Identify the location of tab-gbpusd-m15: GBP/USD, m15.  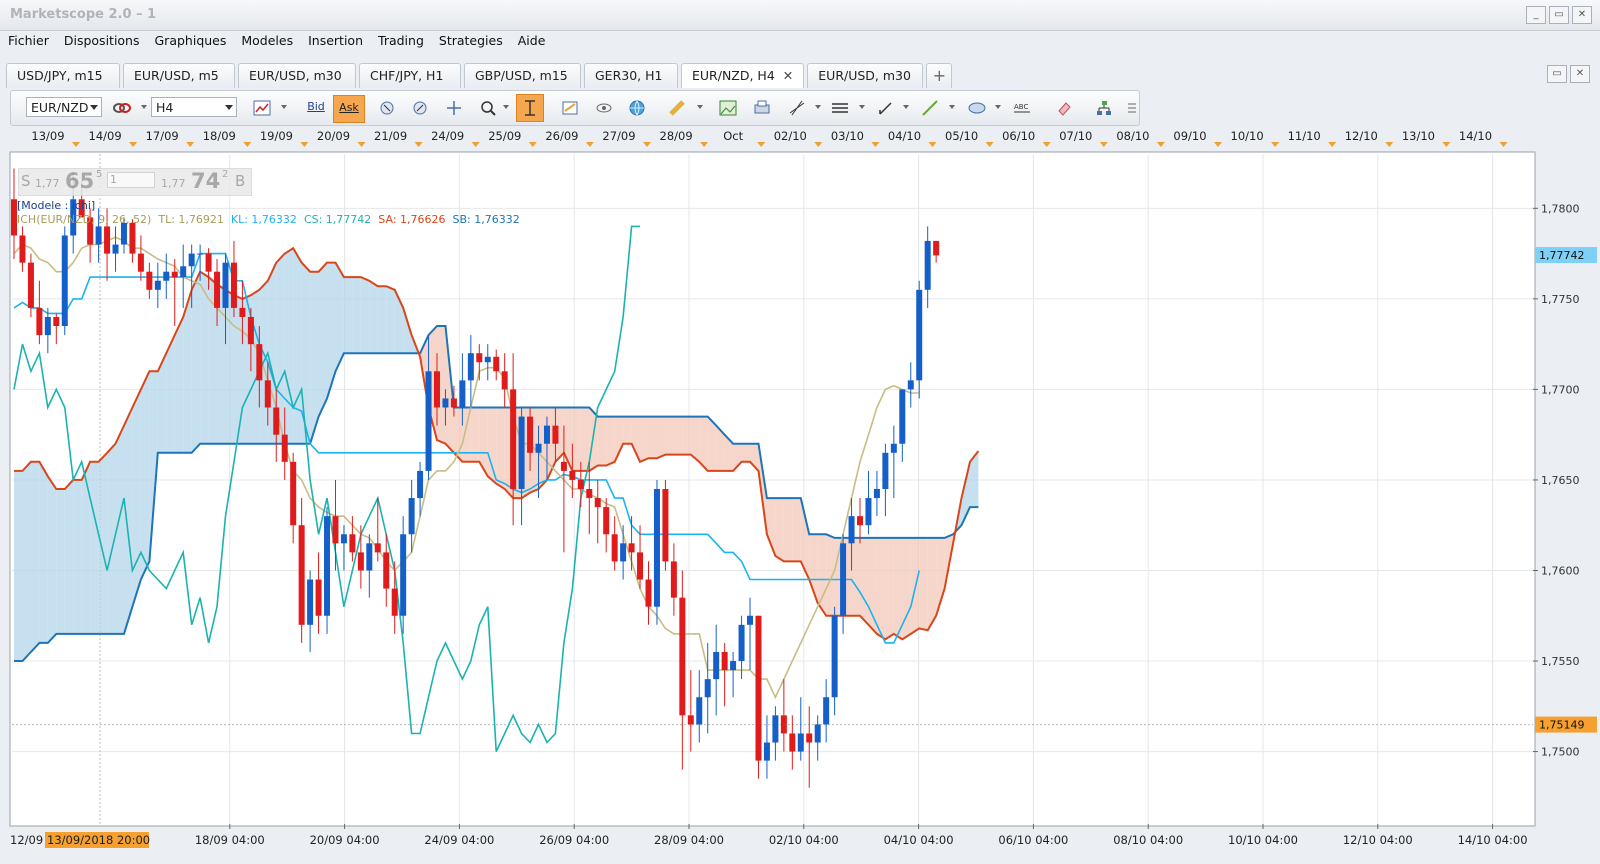
(522, 75).